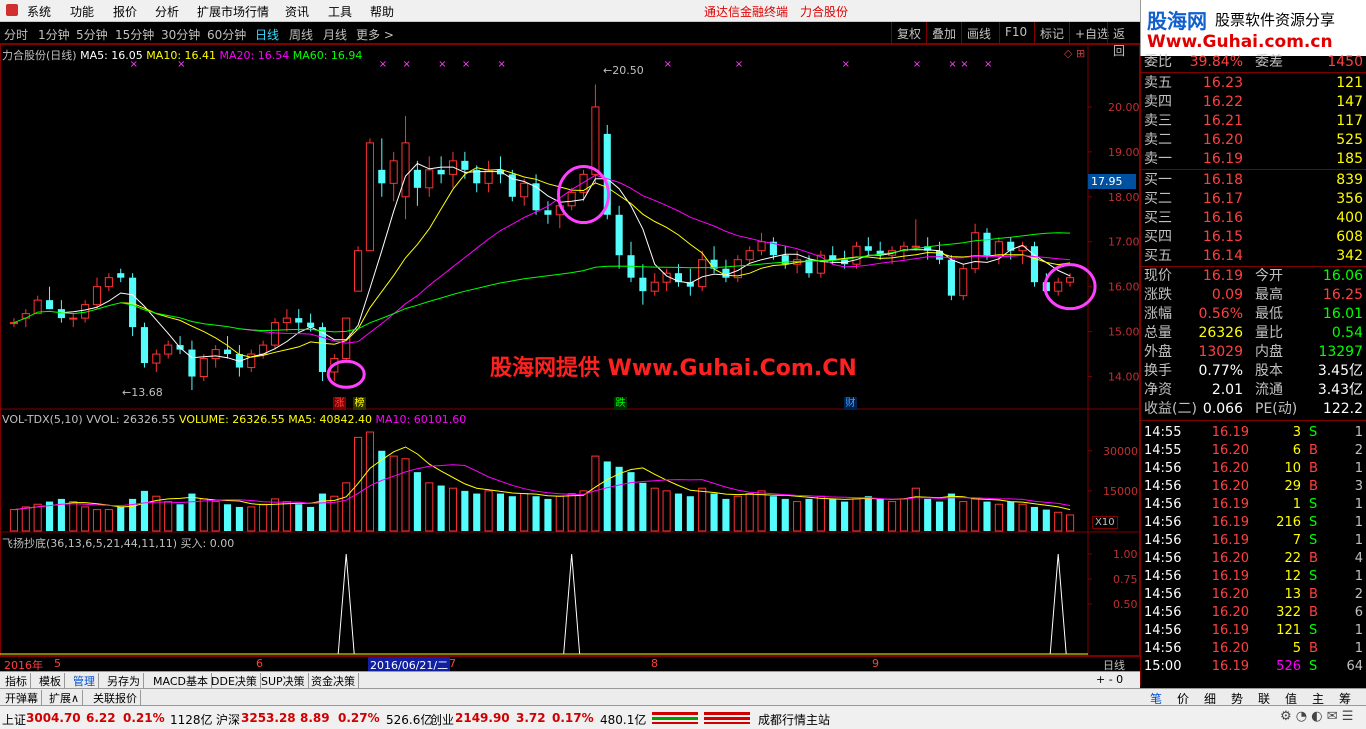  What do you see at coordinates (570, 697) in the screenshot?
I see `extension-tabs: 开弹幕 扩展∧ 关联报价` at bounding box center [570, 697].